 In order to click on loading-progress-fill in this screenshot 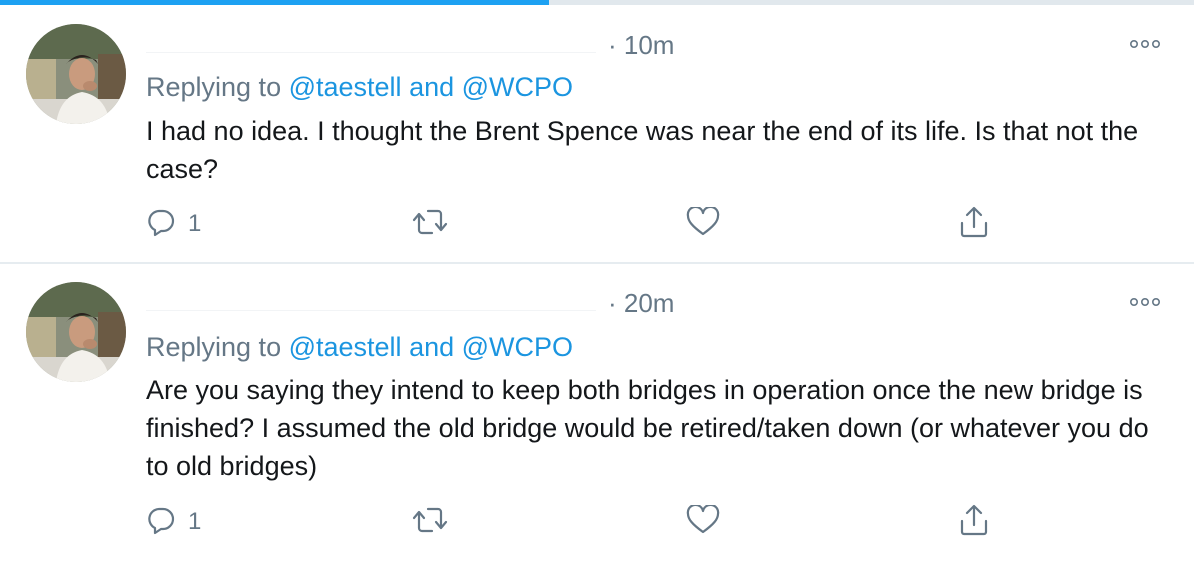, I will do `click(275, 2)`.